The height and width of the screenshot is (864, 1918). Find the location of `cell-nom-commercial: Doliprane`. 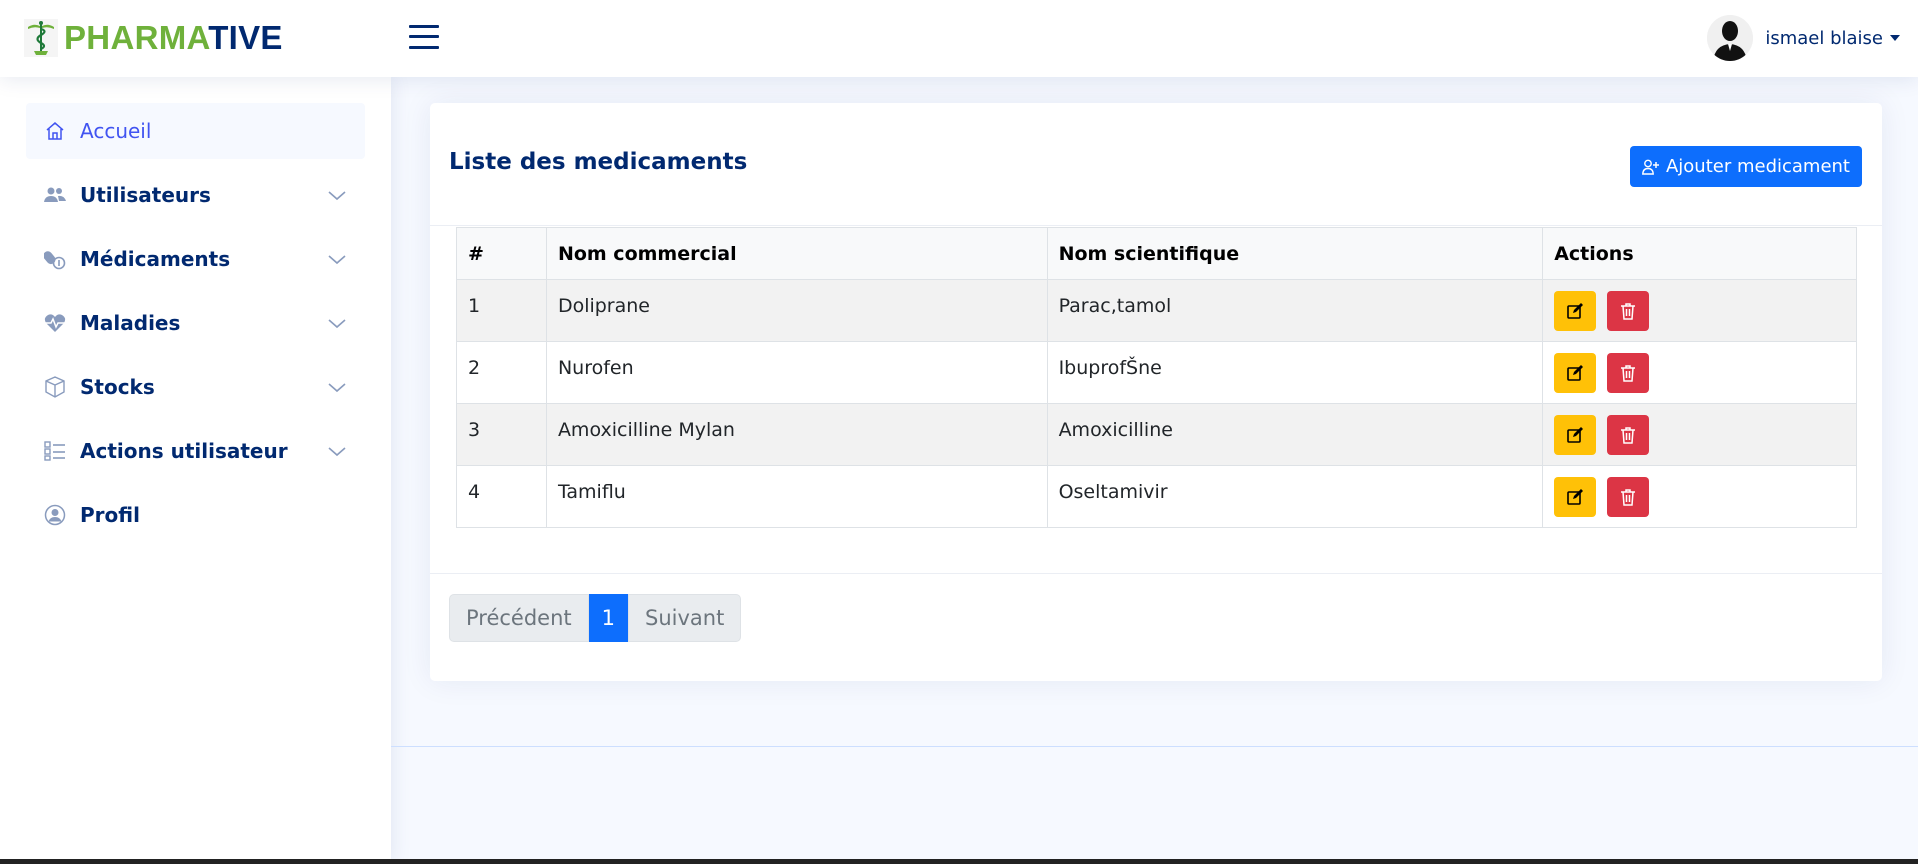

cell-nom-commercial: Doliprane is located at coordinates (796, 310).